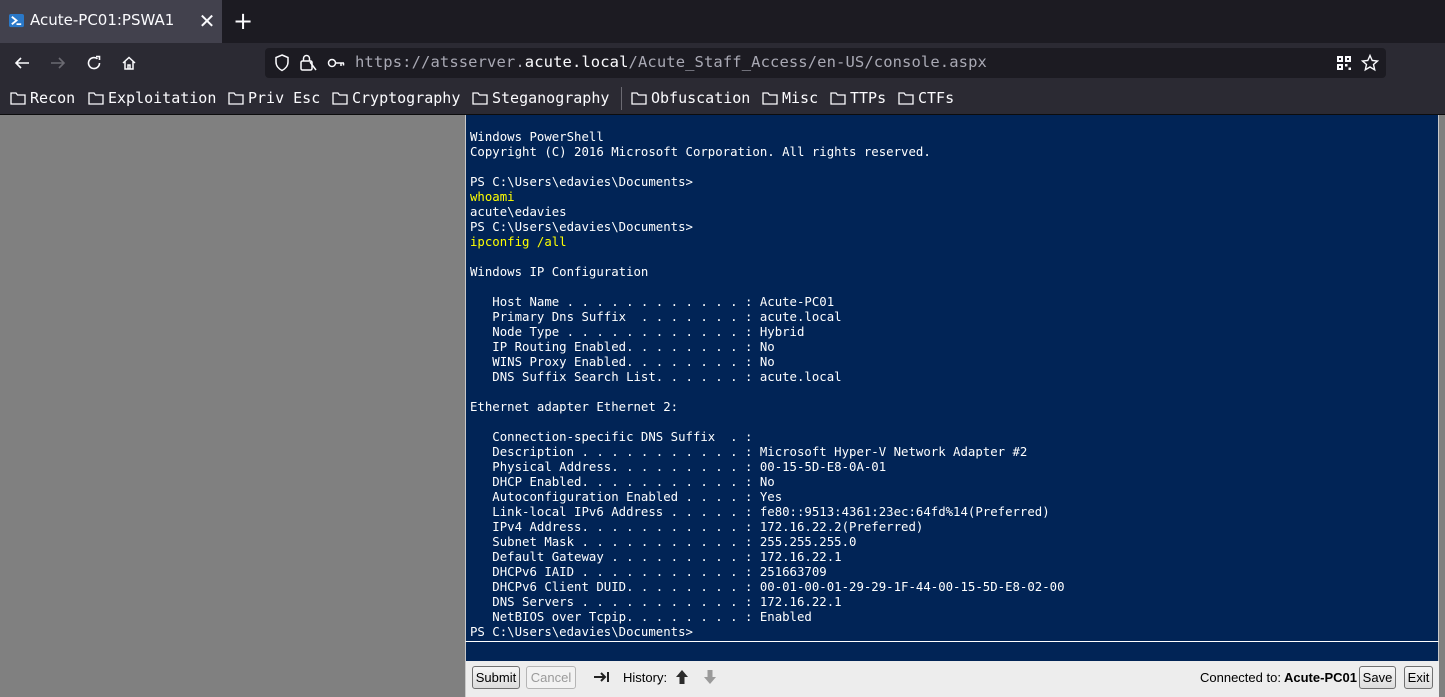 This screenshot has width=1445, height=697. Describe the element at coordinates (868, 98) in the screenshot. I see `bookmark-label: TTPs` at that location.